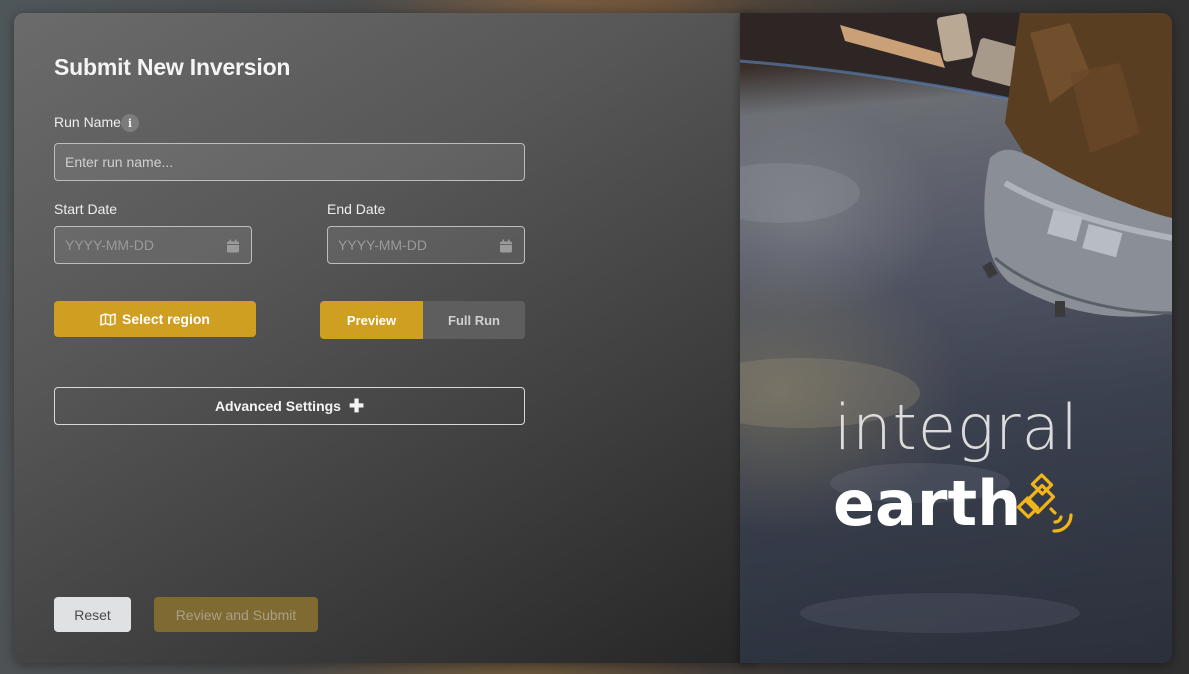 This screenshot has width=1189, height=674. Describe the element at coordinates (277, 406) in the screenshot. I see `advanced-settings-label: Advanced Settings` at that location.